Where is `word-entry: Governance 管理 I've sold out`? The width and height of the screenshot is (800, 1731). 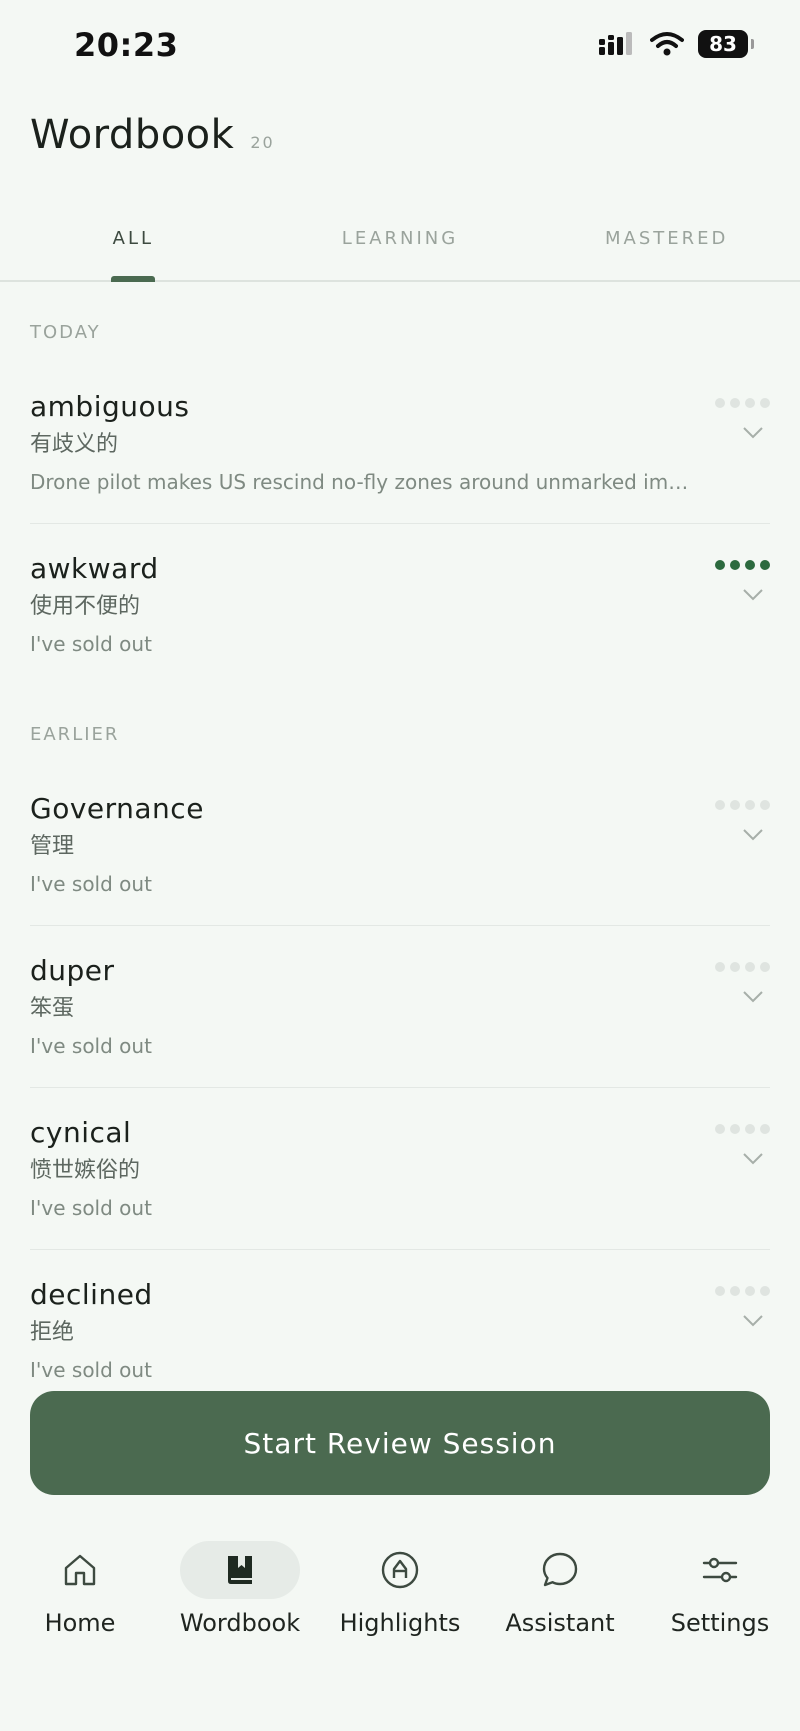
word-entry: Governance 管理 I've sold out is located at coordinates (400, 845).